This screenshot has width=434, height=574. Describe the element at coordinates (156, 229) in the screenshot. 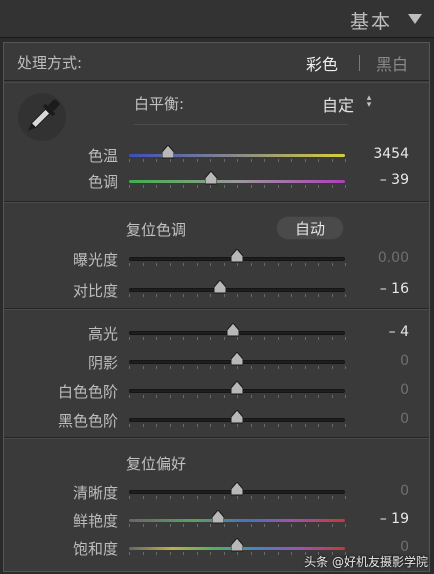

I see `reset-tone-title: 复位色调` at that location.